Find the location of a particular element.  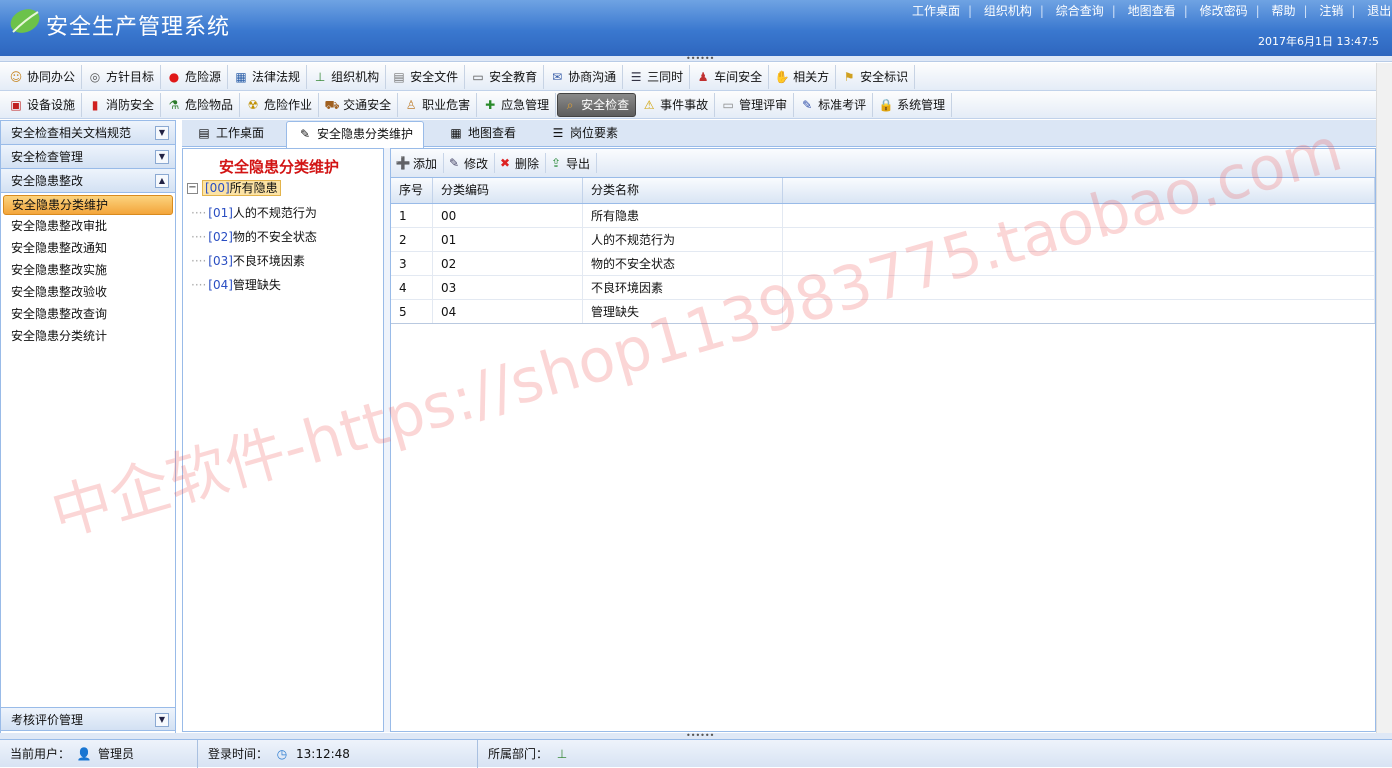

module-row2-button-8: ⚠ 事件事故 is located at coordinates (676, 104).